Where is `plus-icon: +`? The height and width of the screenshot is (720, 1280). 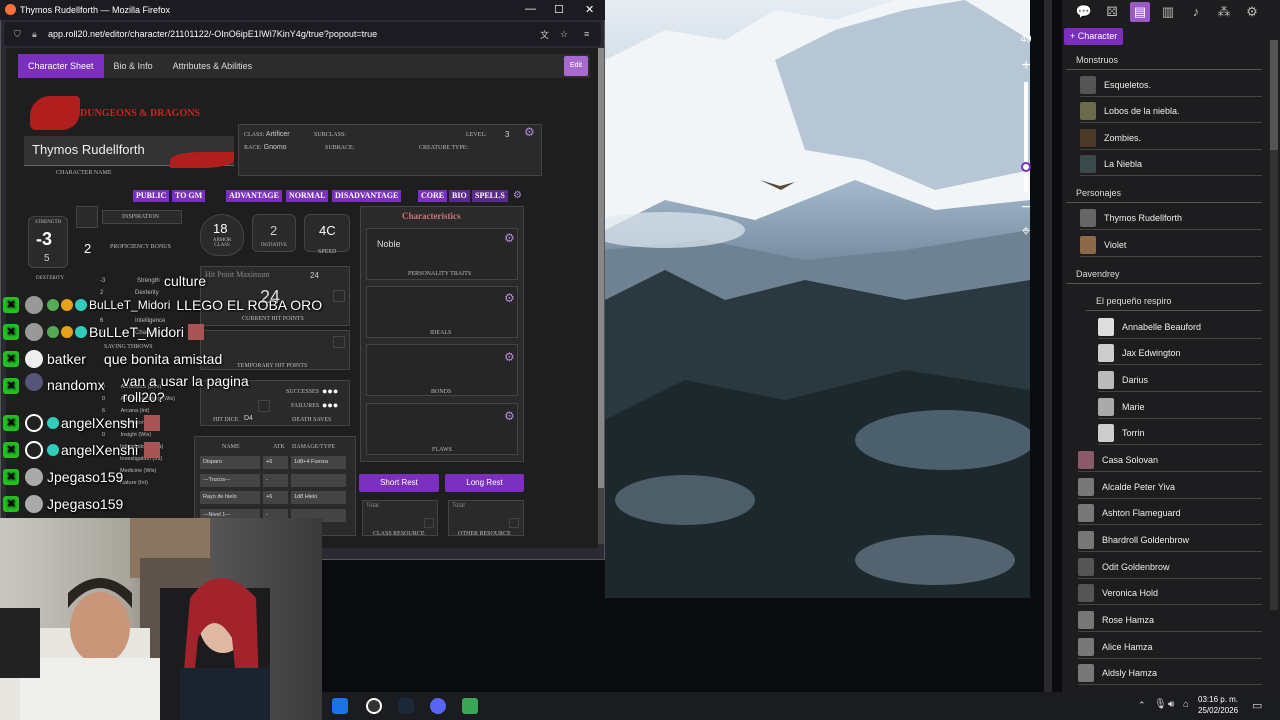 plus-icon: + is located at coordinates (1026, 66).